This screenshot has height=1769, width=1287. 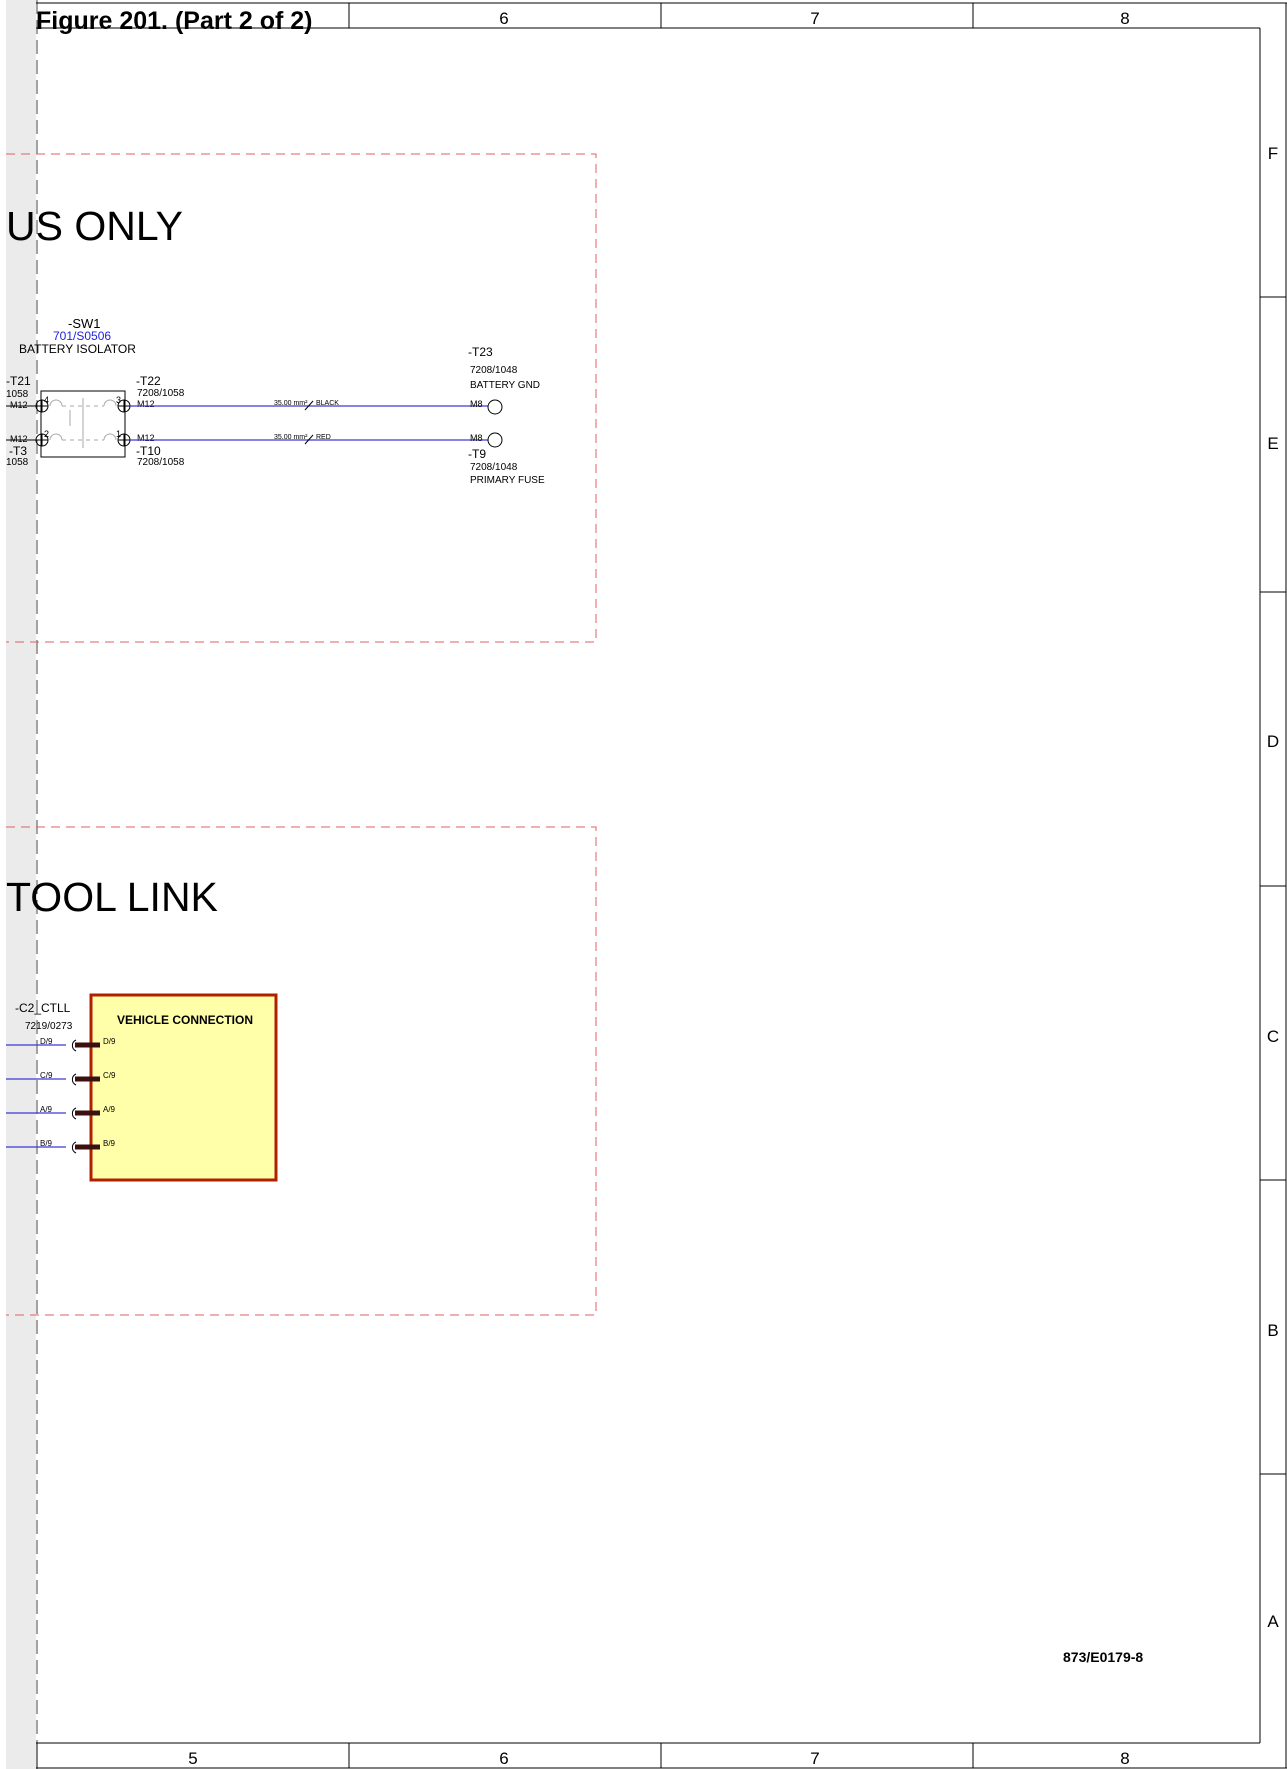 I want to click on t23-desc: BATTERY GND, so click(x=505, y=385).